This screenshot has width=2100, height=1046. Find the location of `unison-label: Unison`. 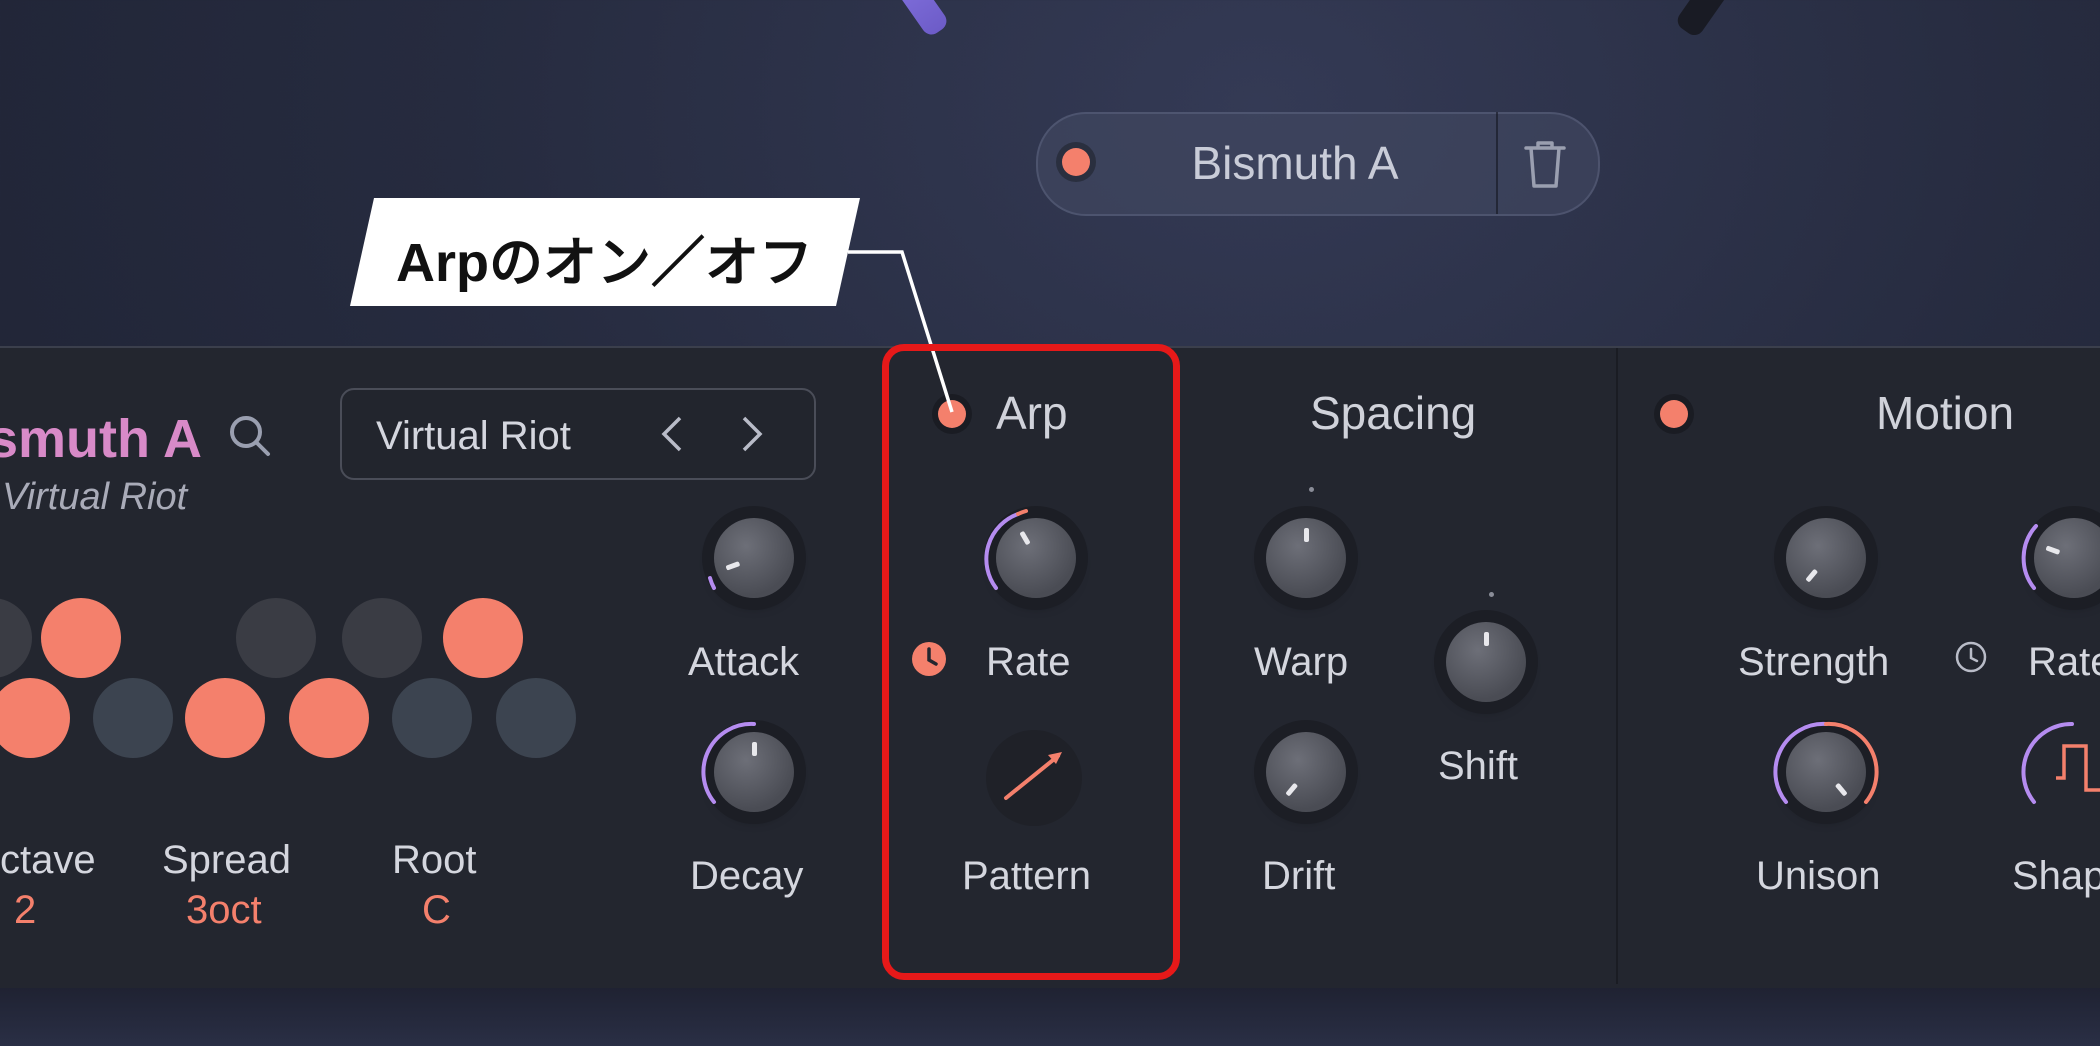

unison-label: Unison is located at coordinates (1818, 876).